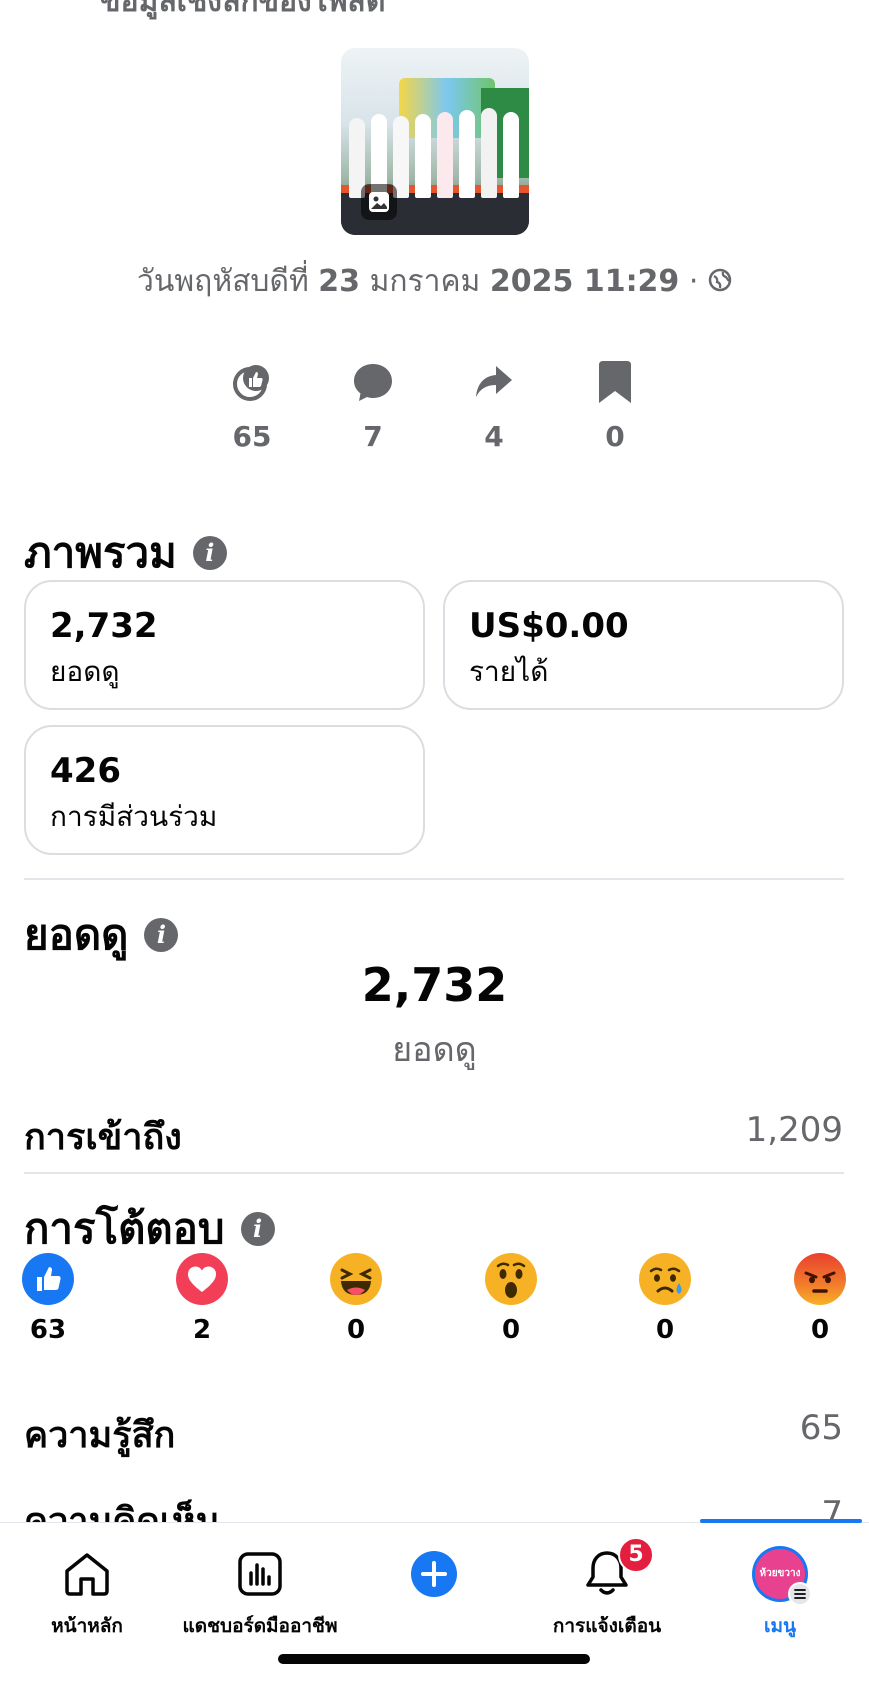 This screenshot has height=1683, width=869. What do you see at coordinates (615, 436) in the screenshot?
I see `saves-count: 0` at bounding box center [615, 436].